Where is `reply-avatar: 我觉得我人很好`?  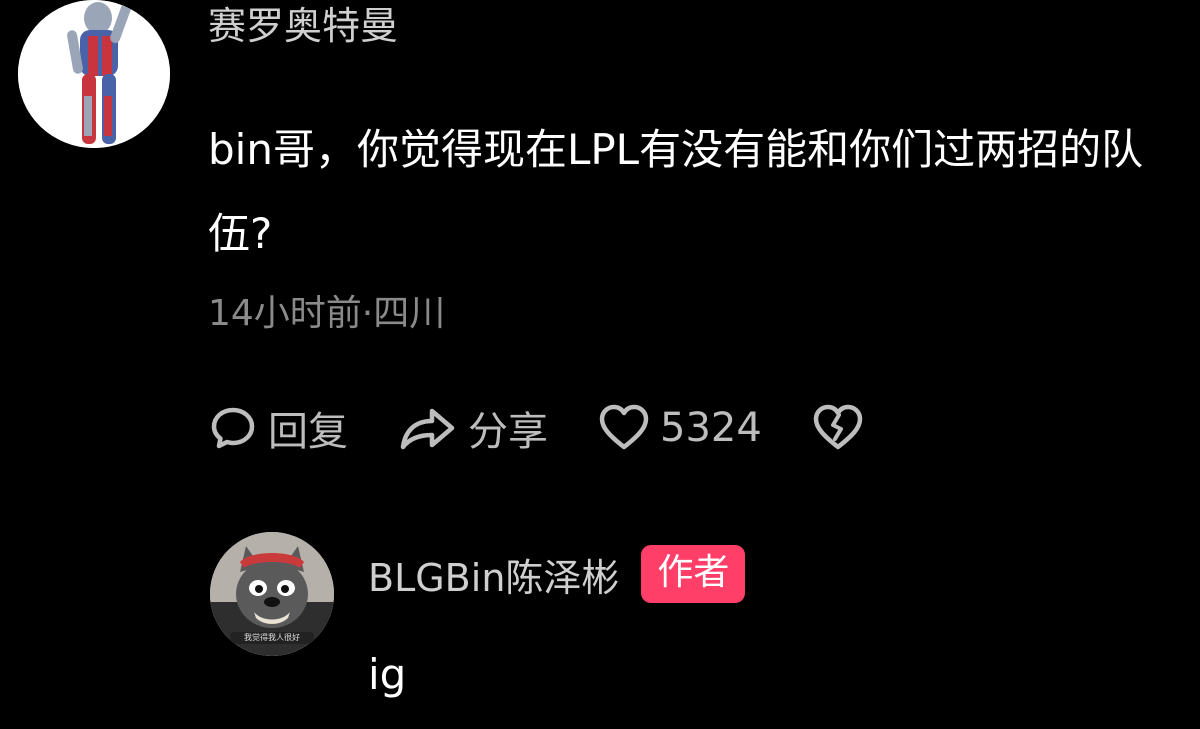
reply-avatar: 我觉得我人很好 is located at coordinates (272, 594).